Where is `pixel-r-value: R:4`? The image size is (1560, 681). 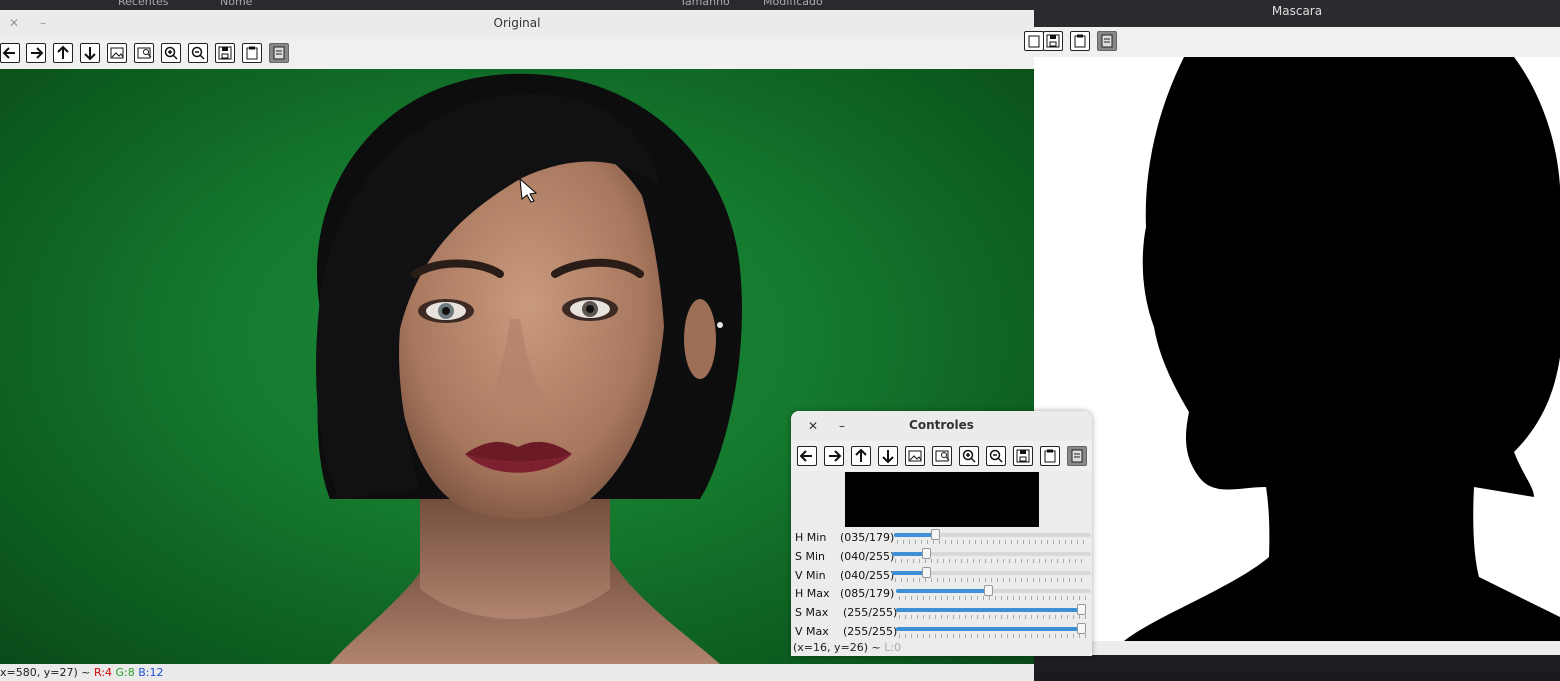
pixel-r-value: R:4 is located at coordinates (102, 672).